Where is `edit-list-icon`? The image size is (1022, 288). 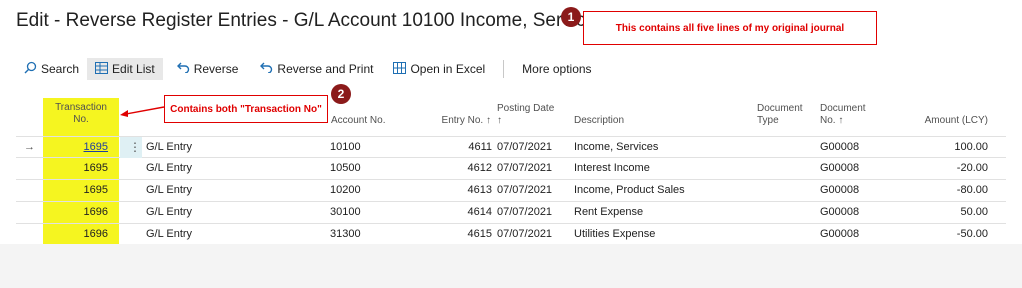
edit-list-icon is located at coordinates (102, 69).